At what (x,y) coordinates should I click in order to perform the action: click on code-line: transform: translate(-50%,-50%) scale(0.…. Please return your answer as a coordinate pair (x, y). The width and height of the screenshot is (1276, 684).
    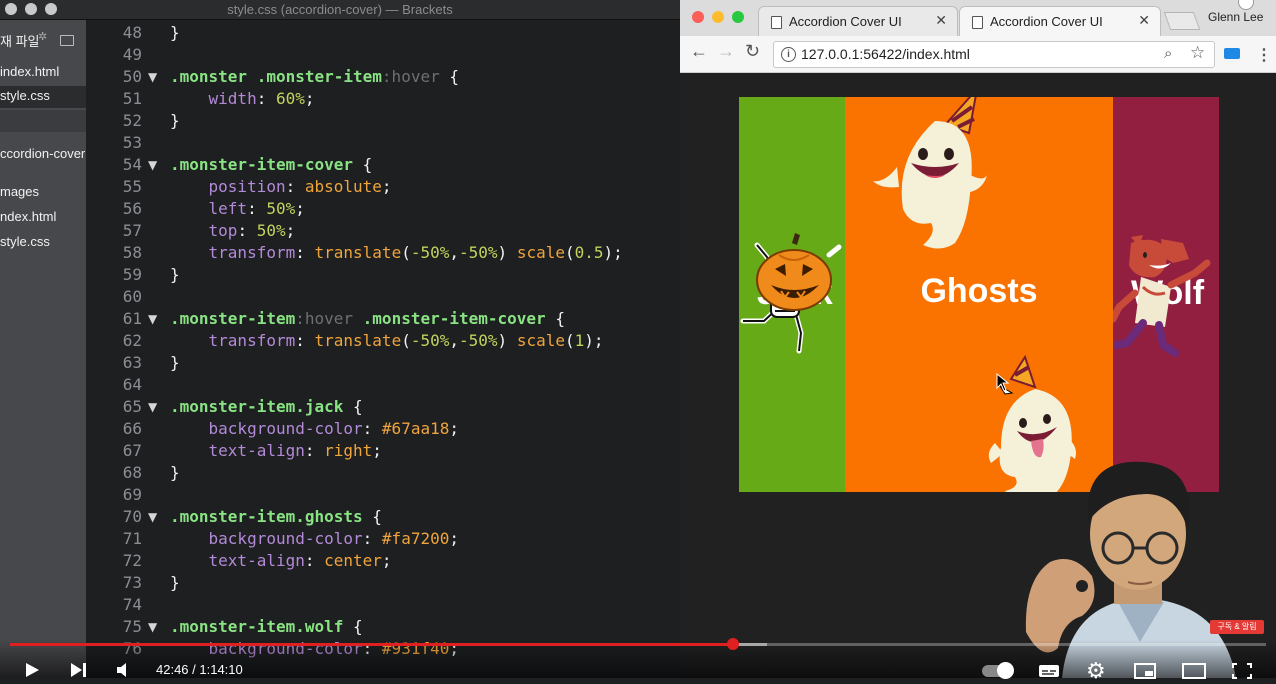
    Looking at the image, I should click on (396, 253).